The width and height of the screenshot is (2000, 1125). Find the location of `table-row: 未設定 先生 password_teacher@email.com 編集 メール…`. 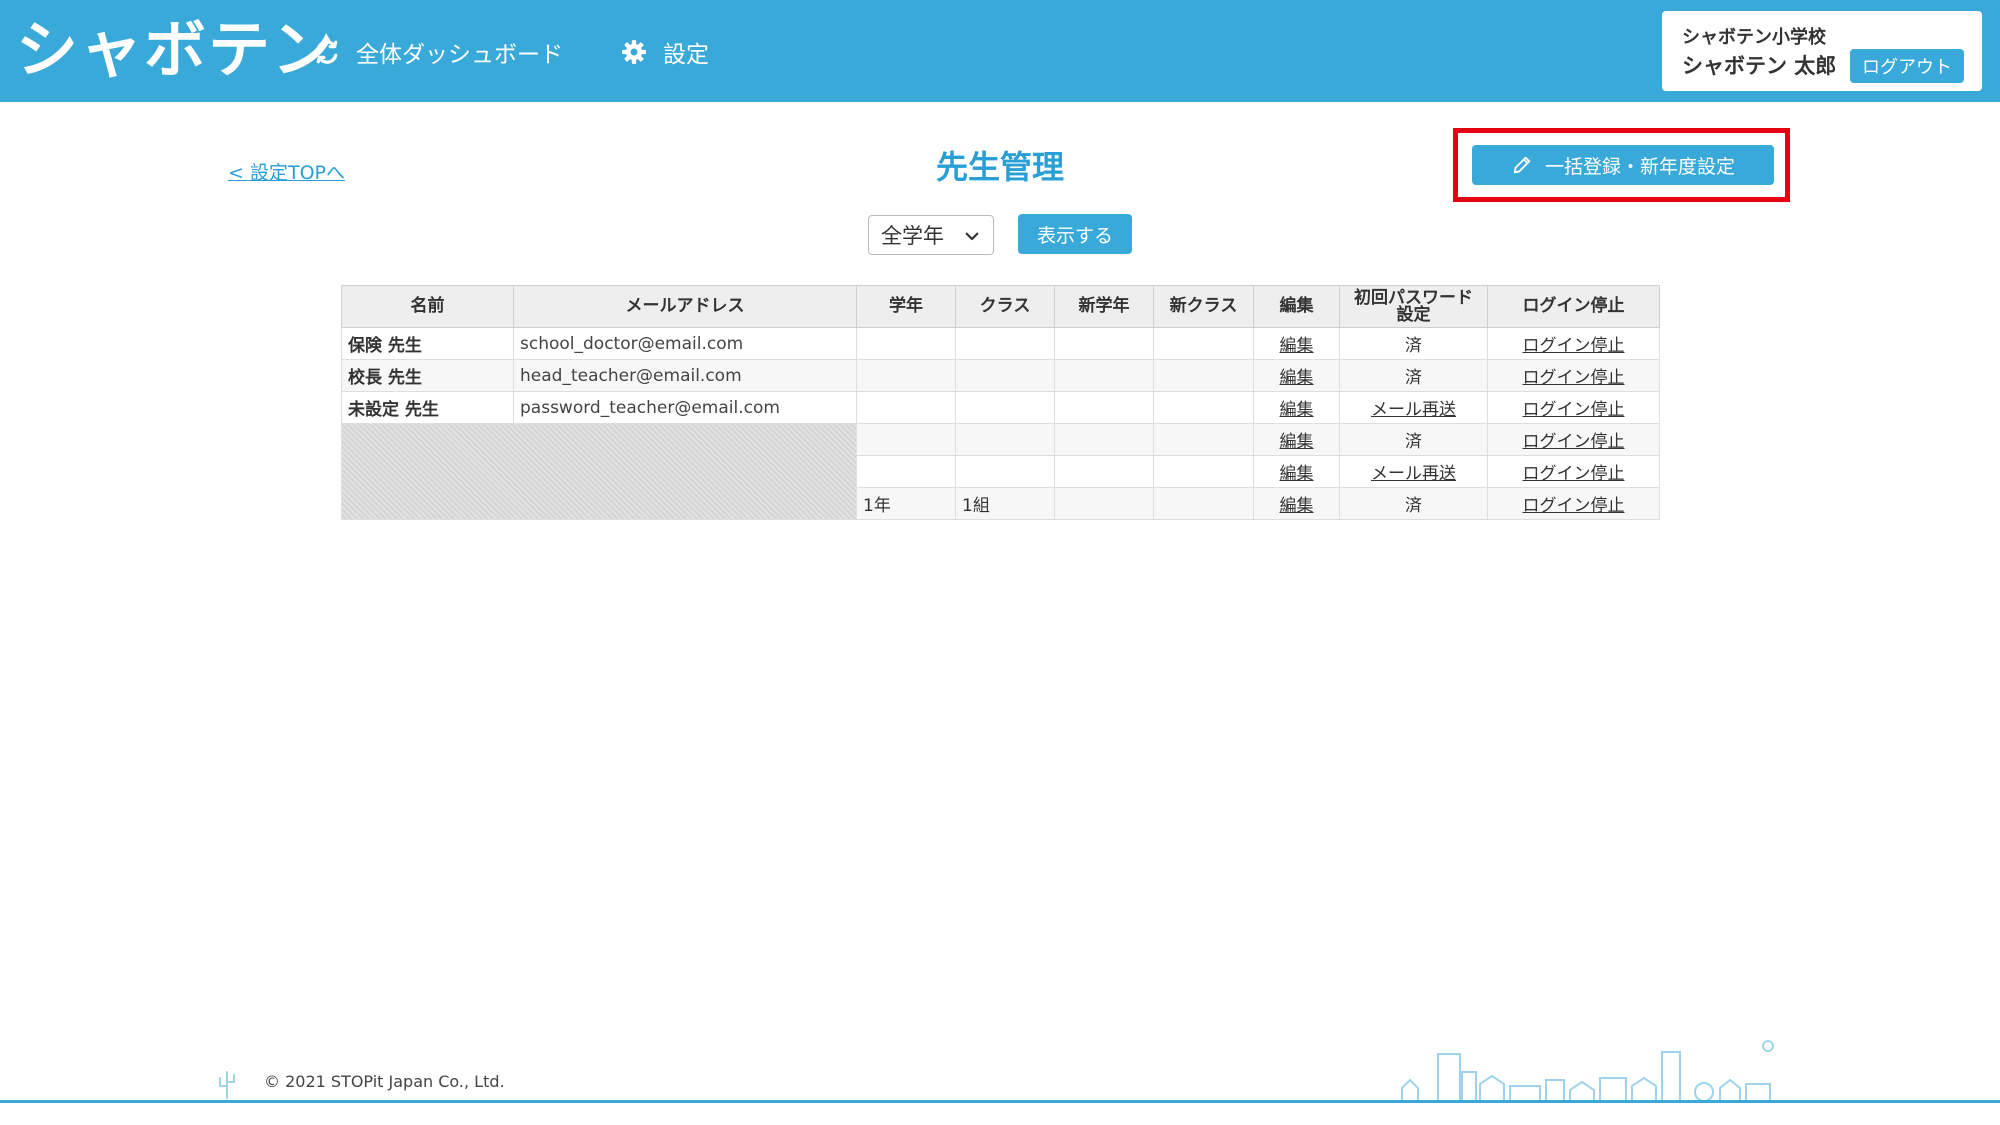

table-row: 未設定 先生 password_teacher@email.com 編集 メール… is located at coordinates (1000, 407).